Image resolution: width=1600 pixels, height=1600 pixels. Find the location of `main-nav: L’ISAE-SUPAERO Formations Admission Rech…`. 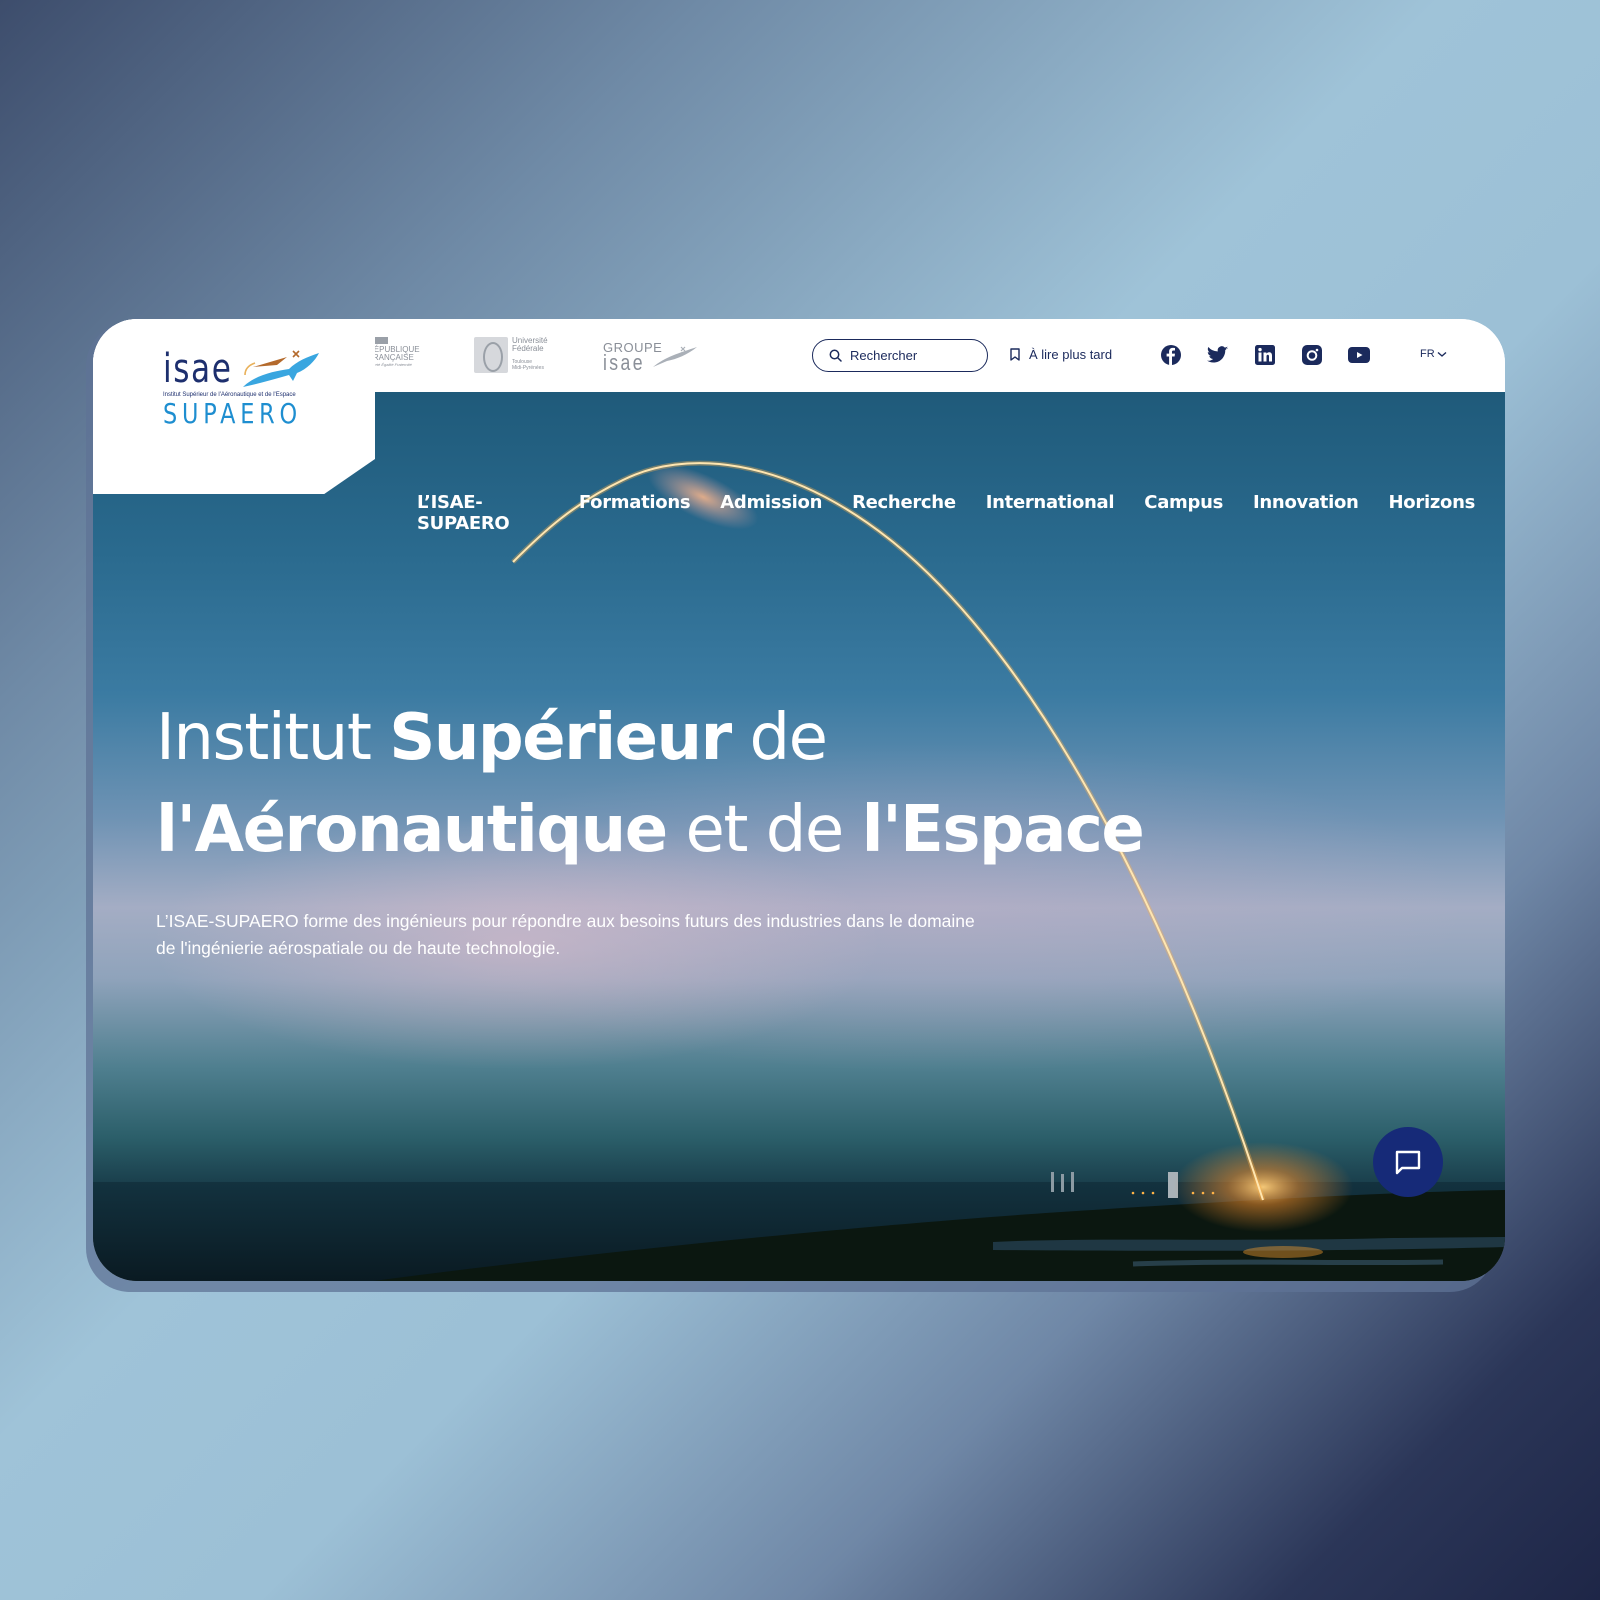

main-nav: L’ISAE-SUPAERO Formations Admission Rech… is located at coordinates (961, 513).